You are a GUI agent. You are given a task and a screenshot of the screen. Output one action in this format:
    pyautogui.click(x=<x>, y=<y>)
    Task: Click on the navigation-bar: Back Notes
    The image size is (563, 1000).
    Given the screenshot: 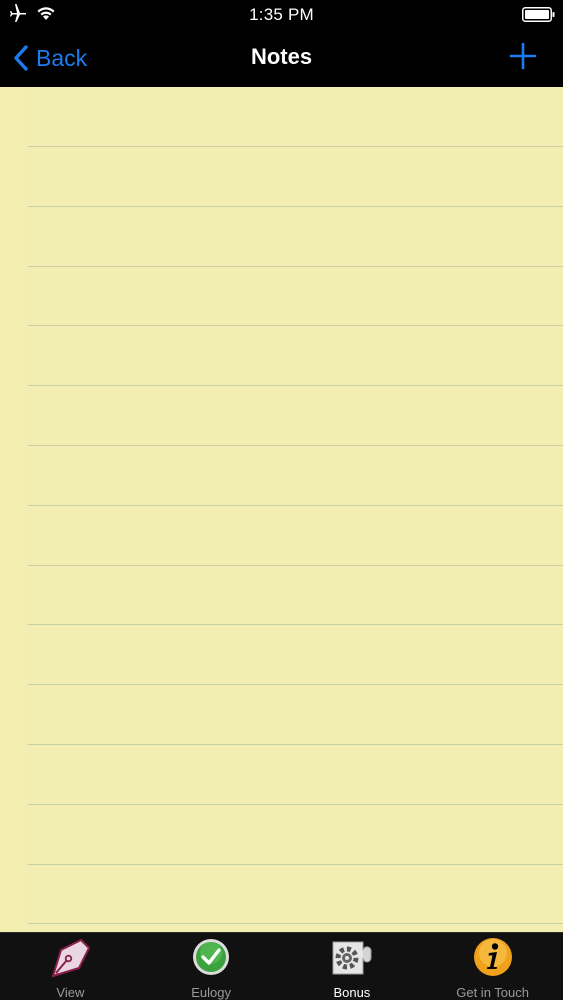 What is the action you would take?
    pyautogui.click(x=281, y=58)
    